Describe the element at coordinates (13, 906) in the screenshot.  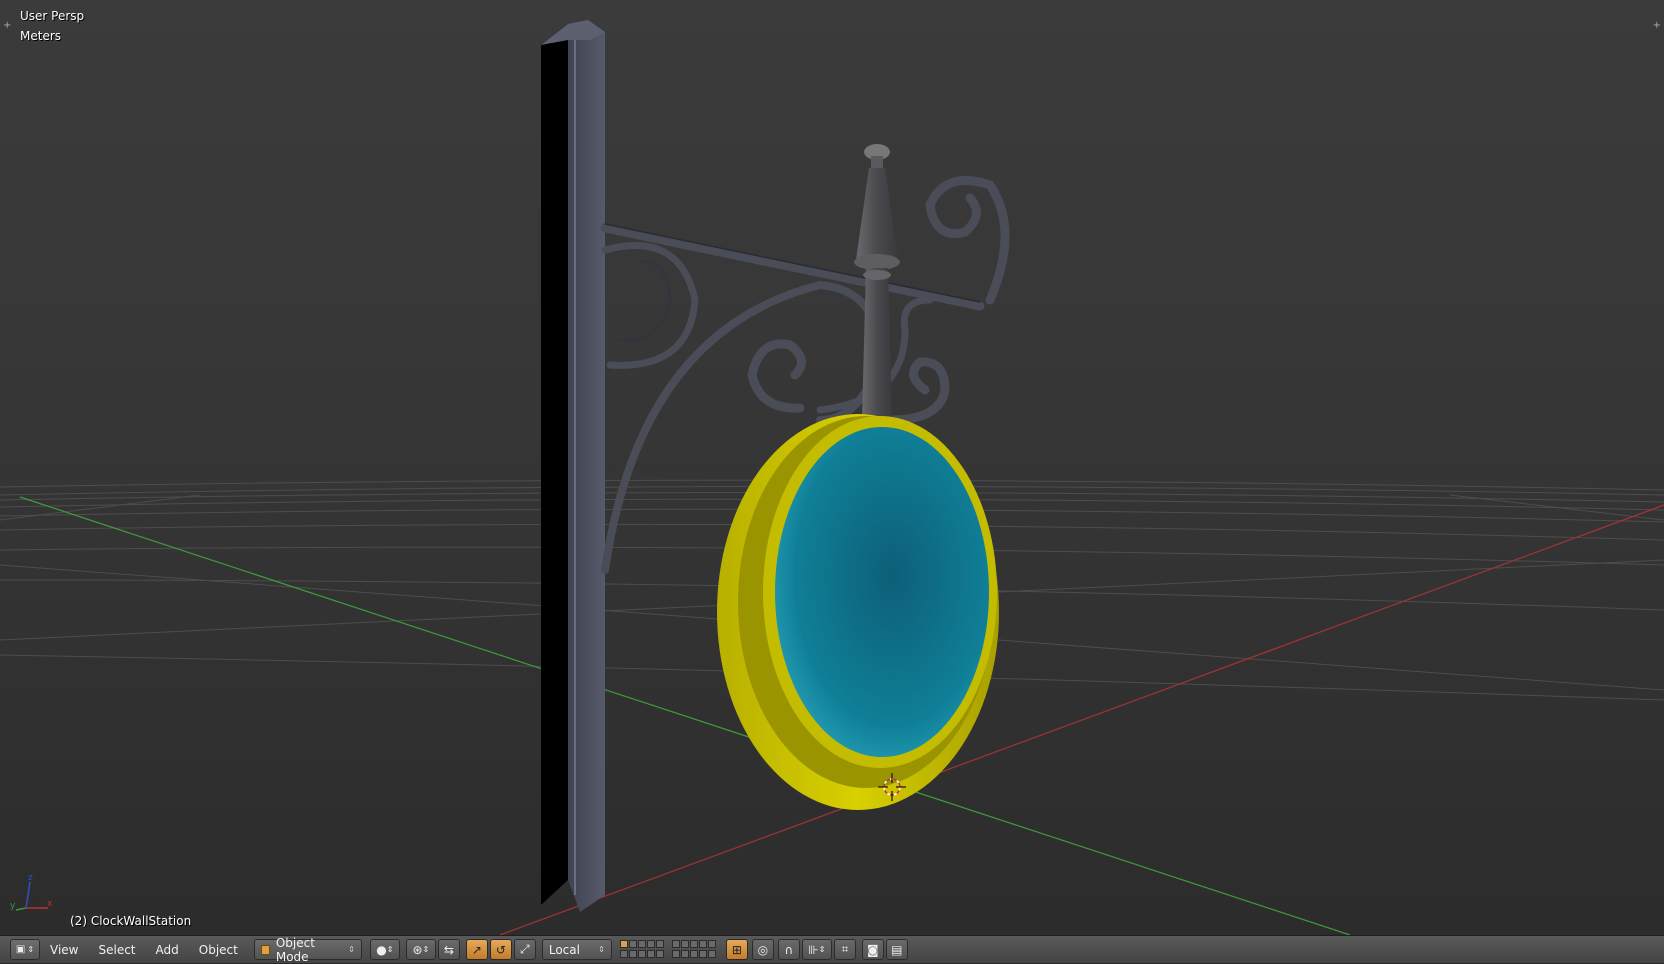
I see `axis-label-y: y` at that location.